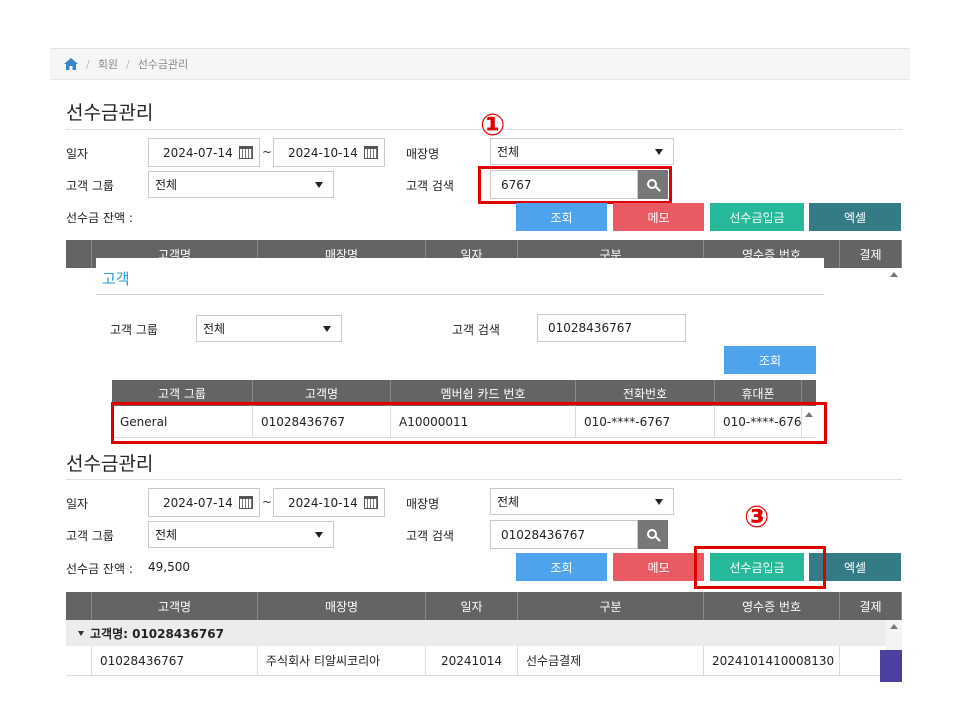 This screenshot has width=960, height=720. Describe the element at coordinates (484, 479) in the screenshot. I see `title-divider` at that location.